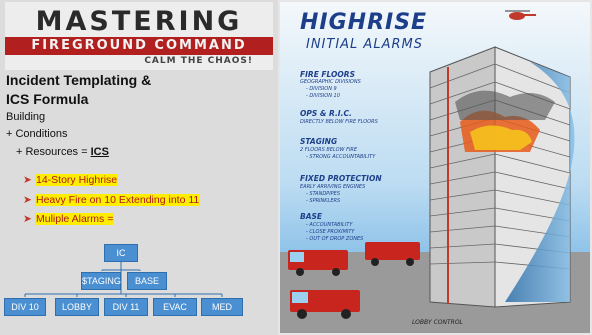 This screenshot has width=592, height=335. Describe the element at coordinates (79, 80) in the screenshot. I see `heading-line-1: Incident Templating &` at that location.